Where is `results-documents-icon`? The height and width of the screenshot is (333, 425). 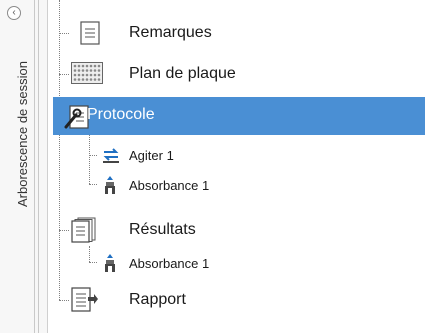
results-documents-icon is located at coordinates (84, 232).